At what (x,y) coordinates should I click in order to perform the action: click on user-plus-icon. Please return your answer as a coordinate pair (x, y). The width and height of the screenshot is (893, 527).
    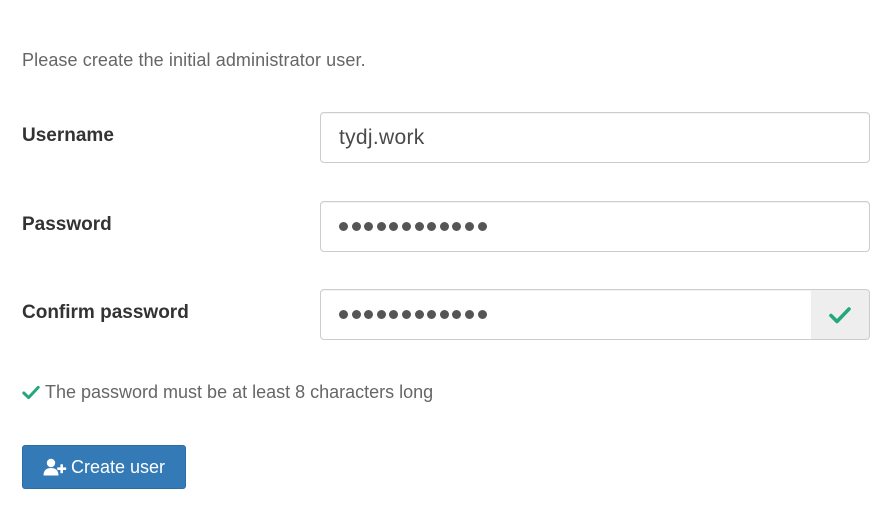
    Looking at the image, I should click on (55, 467).